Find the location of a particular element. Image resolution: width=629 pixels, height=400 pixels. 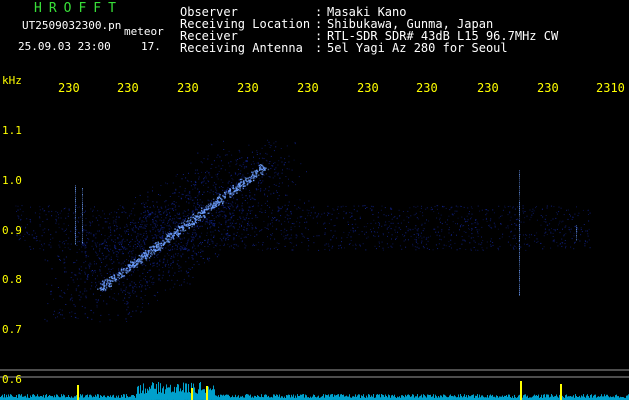

file-name: UT2509032300.pn is located at coordinates (72, 25).